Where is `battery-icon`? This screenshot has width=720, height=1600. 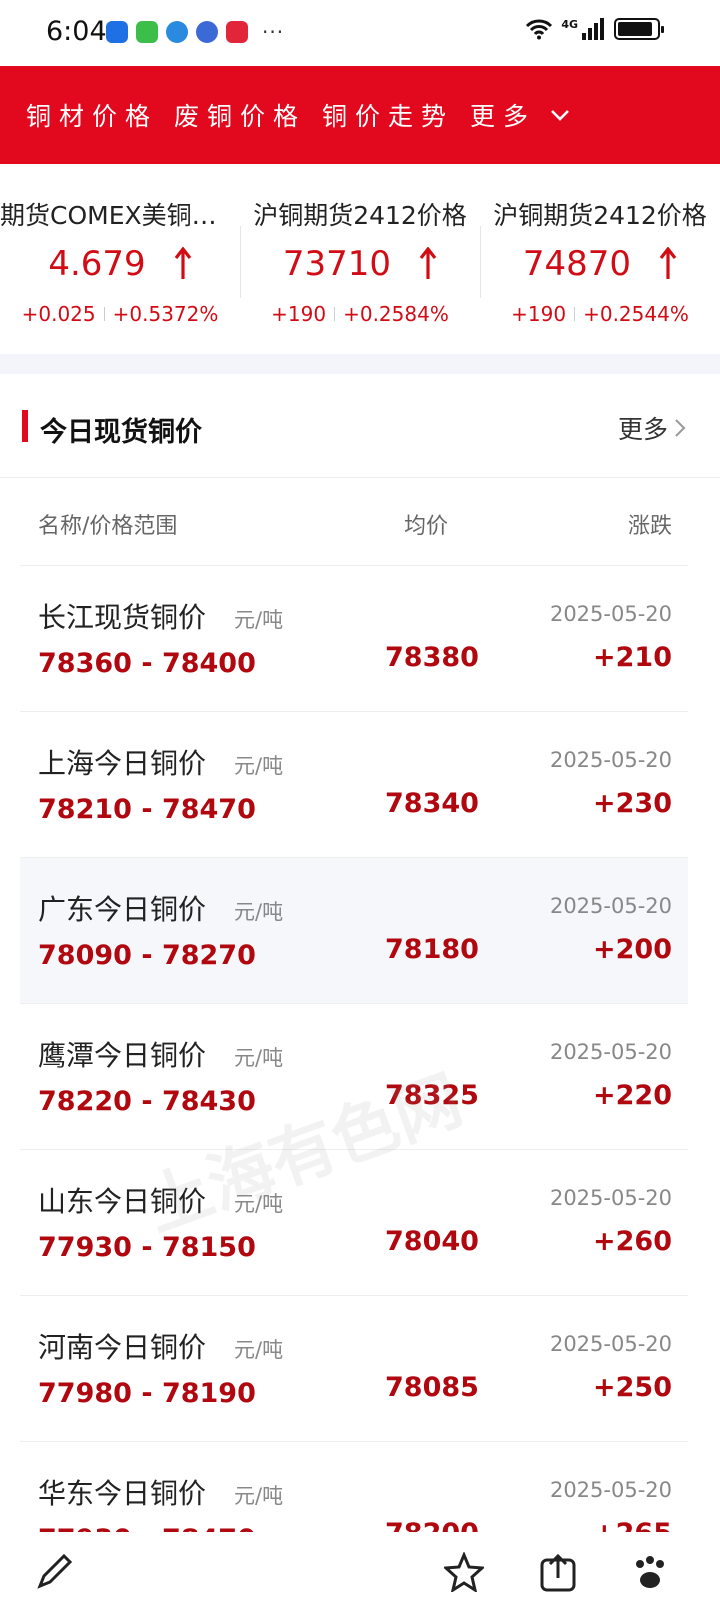
battery-icon is located at coordinates (639, 29).